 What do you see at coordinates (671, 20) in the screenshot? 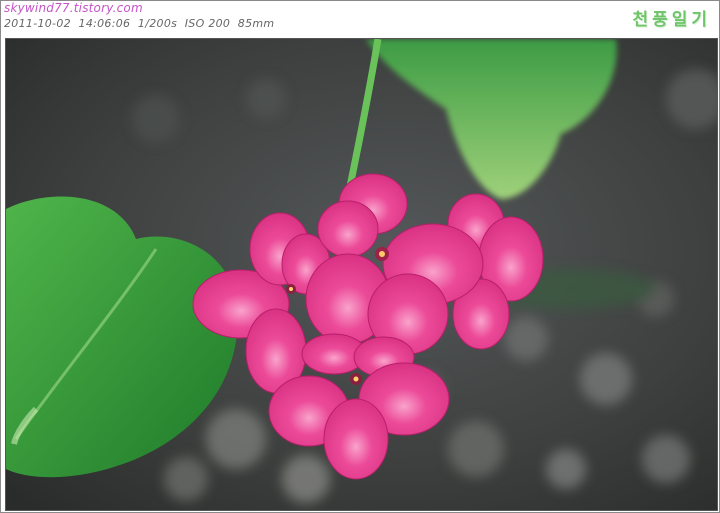
I see `blog-title: 천풍일기` at bounding box center [671, 20].